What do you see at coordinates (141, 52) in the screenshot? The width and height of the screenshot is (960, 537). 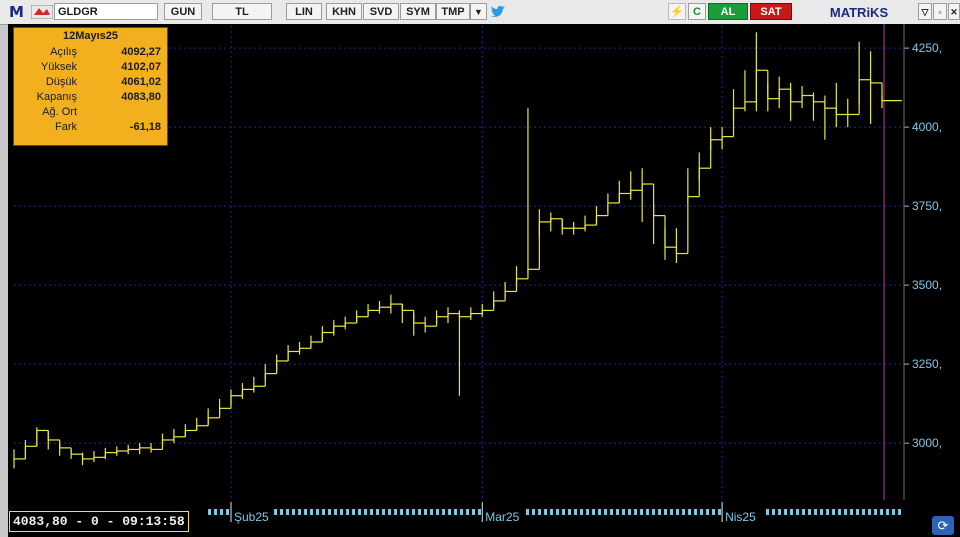 I see `info-value-open: 4092,27` at bounding box center [141, 52].